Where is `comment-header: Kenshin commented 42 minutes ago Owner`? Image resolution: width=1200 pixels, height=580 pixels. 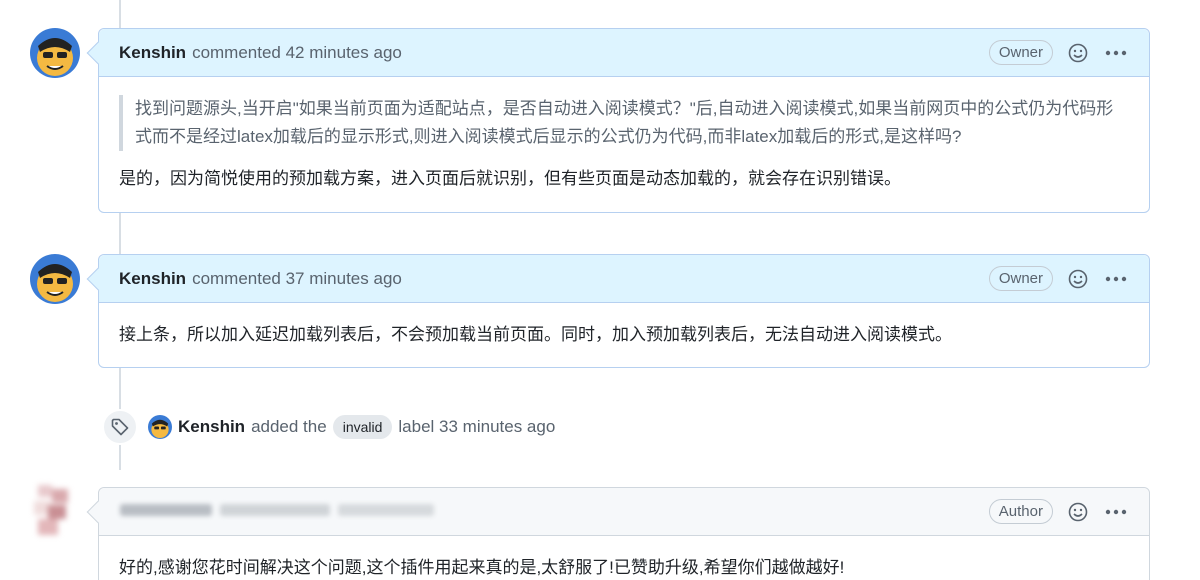 comment-header: Kenshin commented 42 minutes ago Owner is located at coordinates (617, 53).